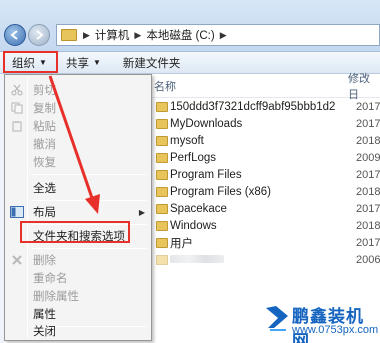  I want to click on column-header-date: 修改日, so click(363, 86).